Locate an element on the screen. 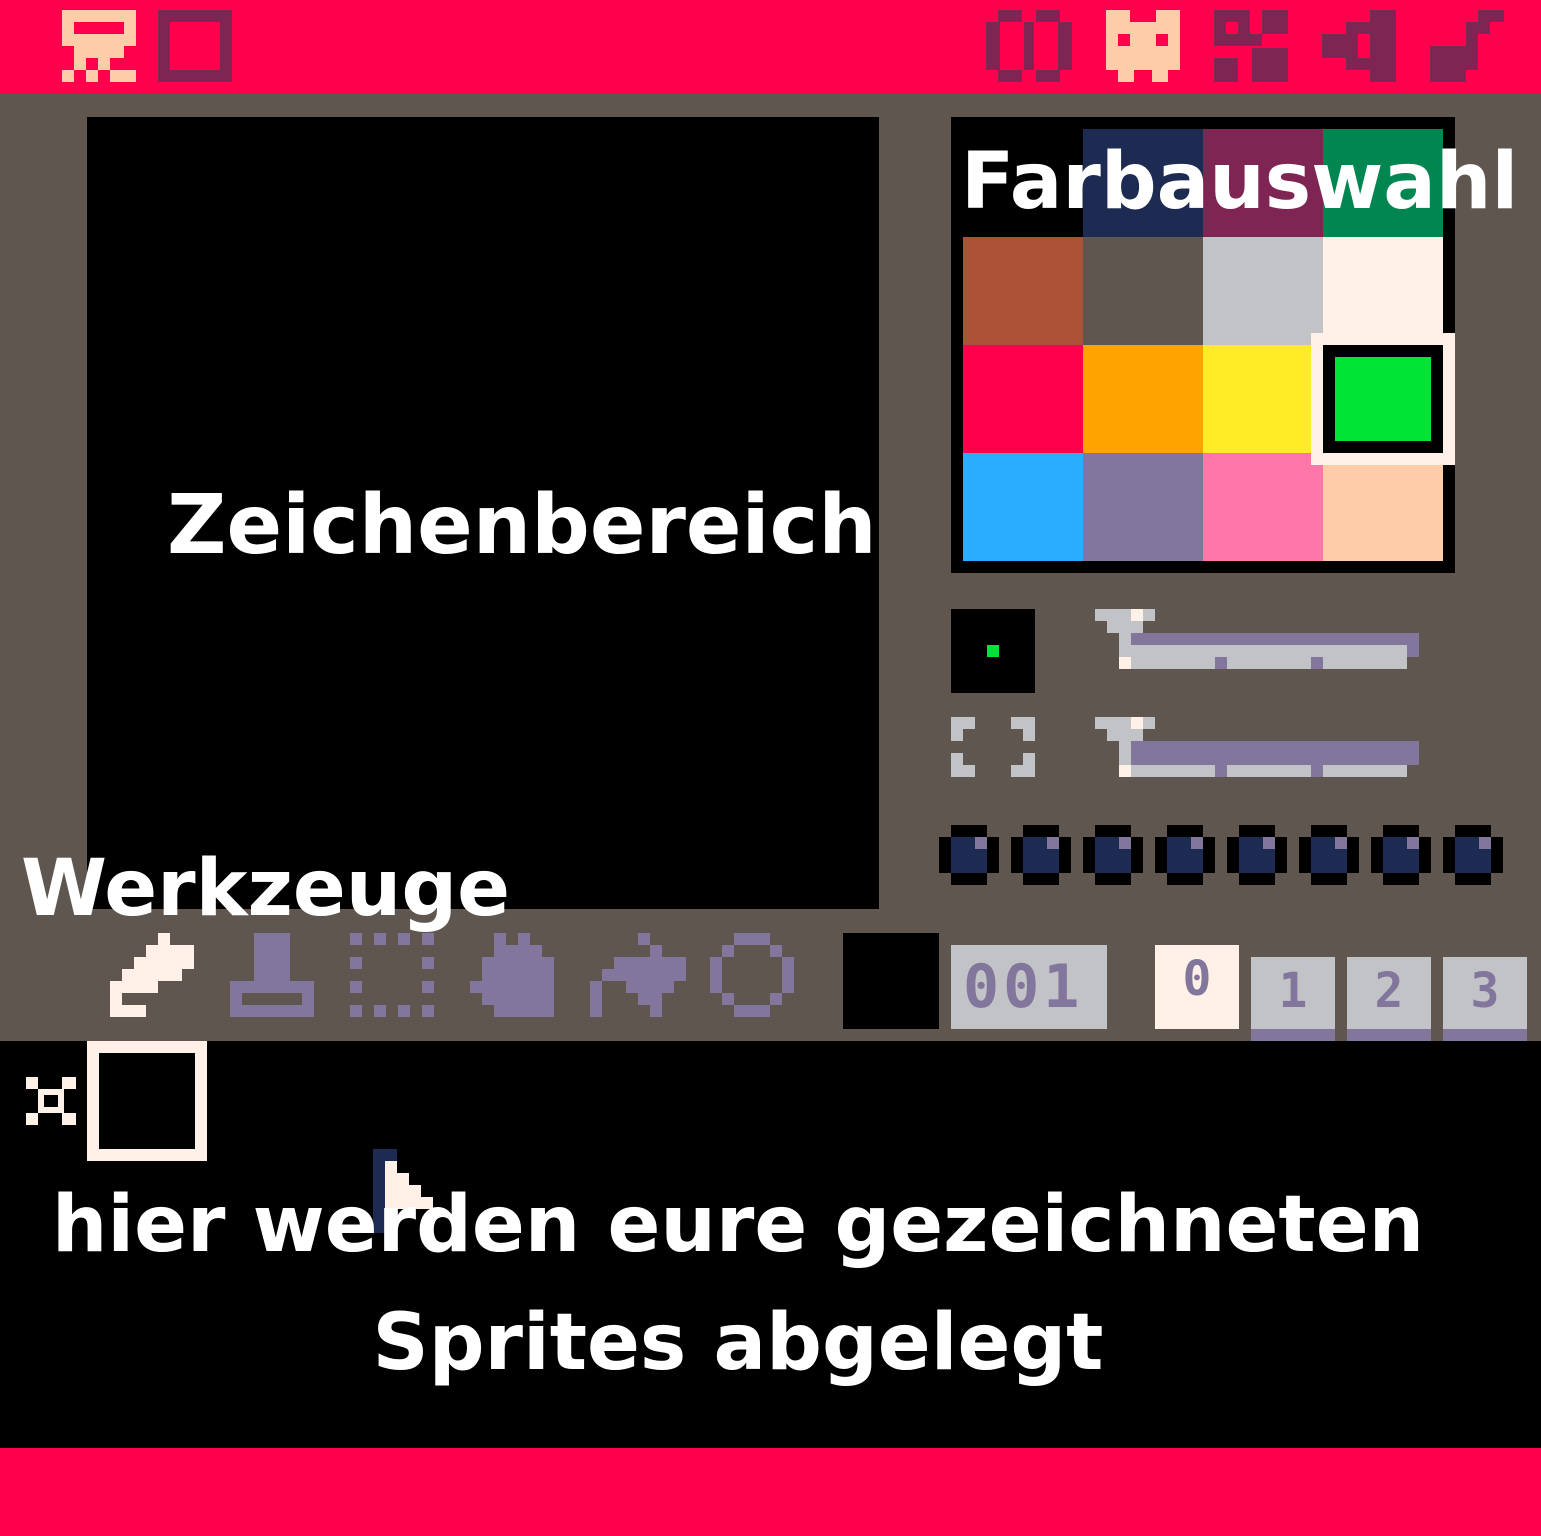 Image resolution: width=1541 pixels, height=1536 pixels. tools-annotation: Werkzeuge is located at coordinates (266, 889).